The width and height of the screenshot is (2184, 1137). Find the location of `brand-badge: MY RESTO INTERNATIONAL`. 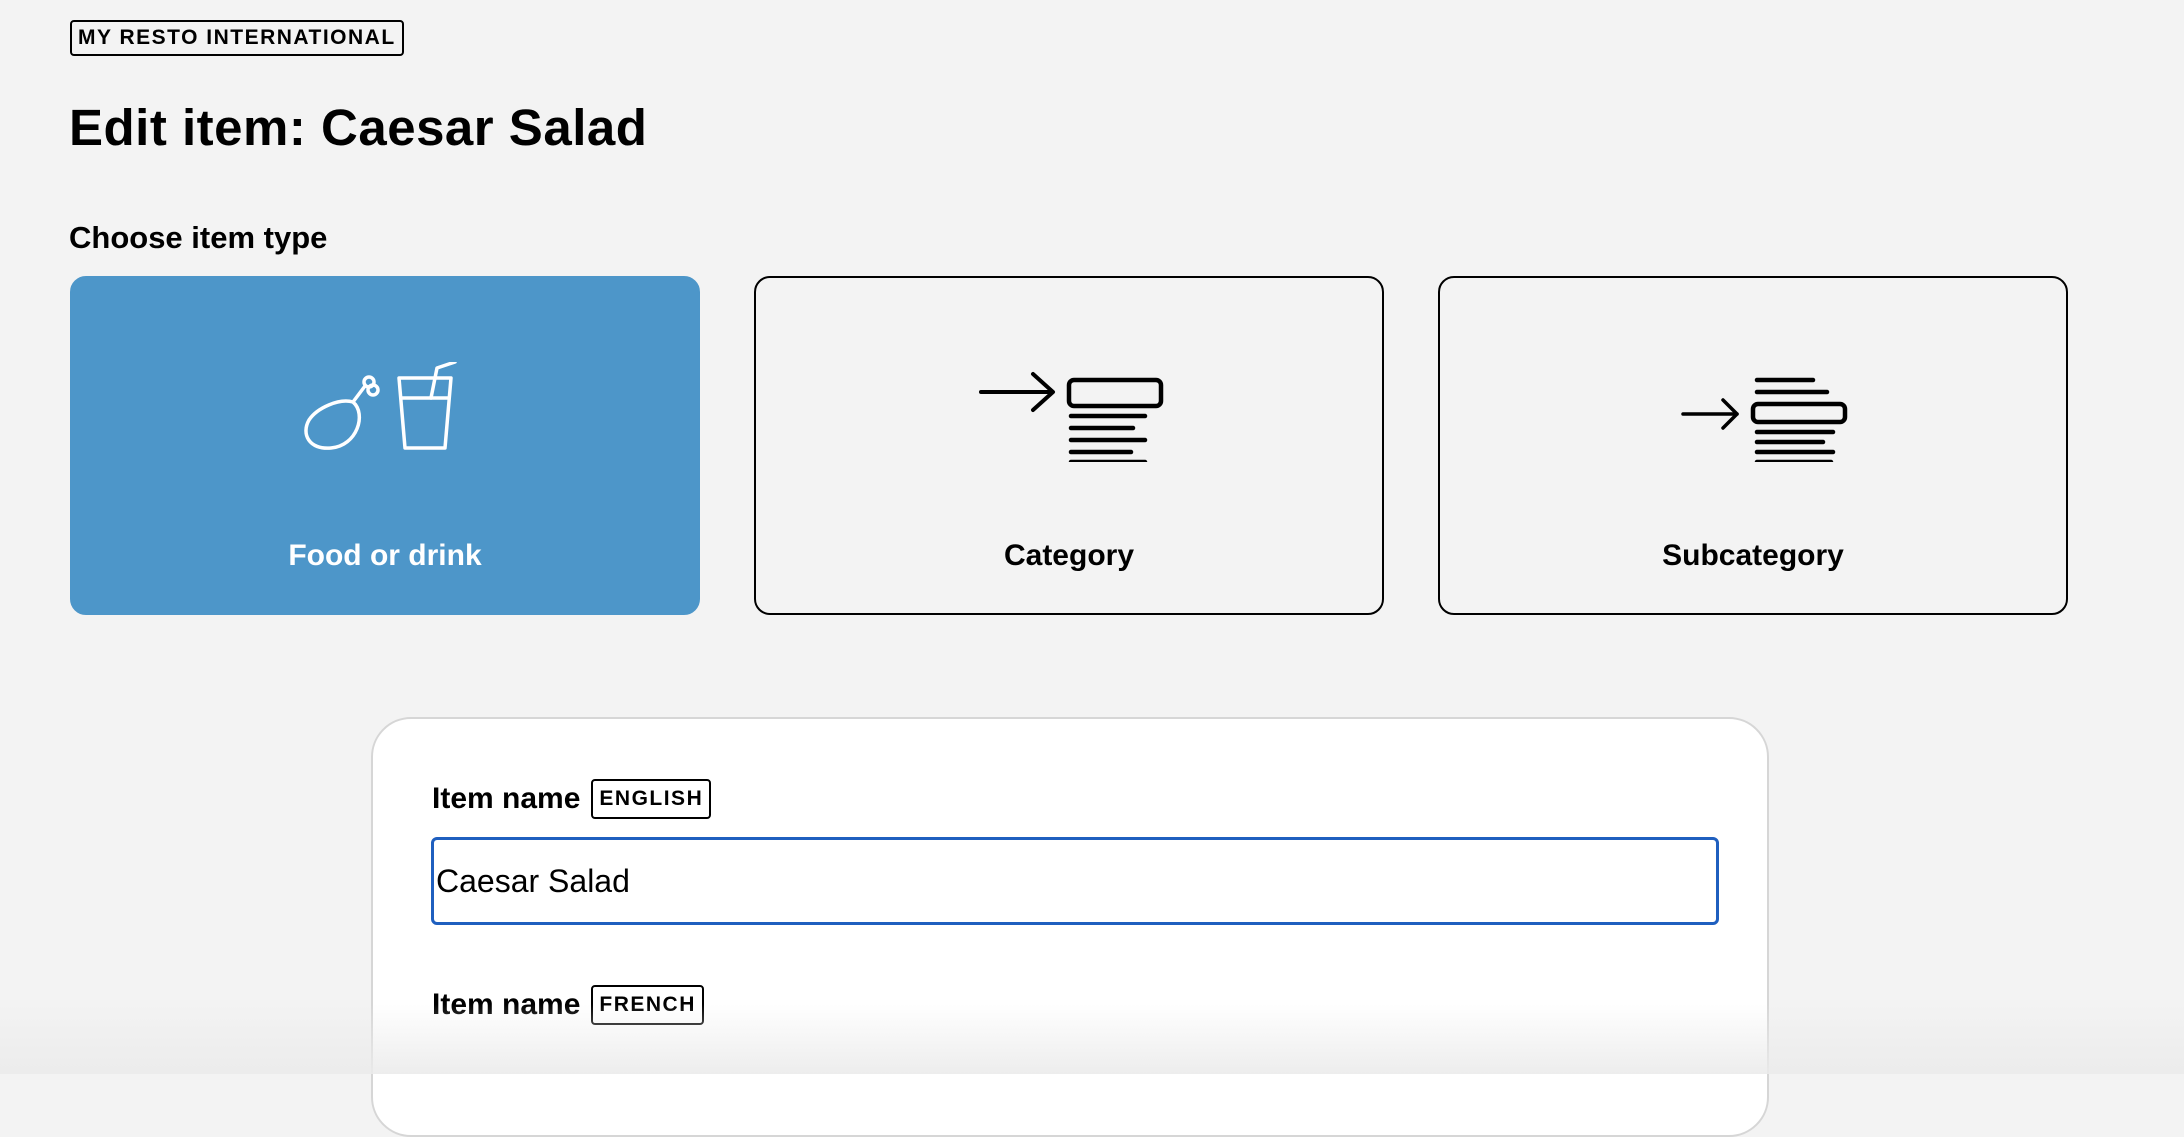

brand-badge: MY RESTO INTERNATIONAL is located at coordinates (237, 38).